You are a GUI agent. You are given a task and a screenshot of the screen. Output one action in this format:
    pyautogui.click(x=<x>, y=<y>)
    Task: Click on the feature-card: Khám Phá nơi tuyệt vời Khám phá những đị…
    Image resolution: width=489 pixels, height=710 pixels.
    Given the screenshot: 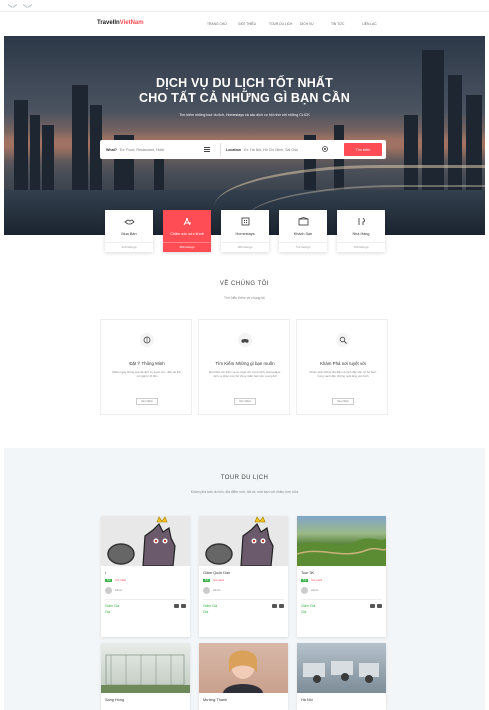 What is the action you would take?
    pyautogui.click(x=342, y=367)
    